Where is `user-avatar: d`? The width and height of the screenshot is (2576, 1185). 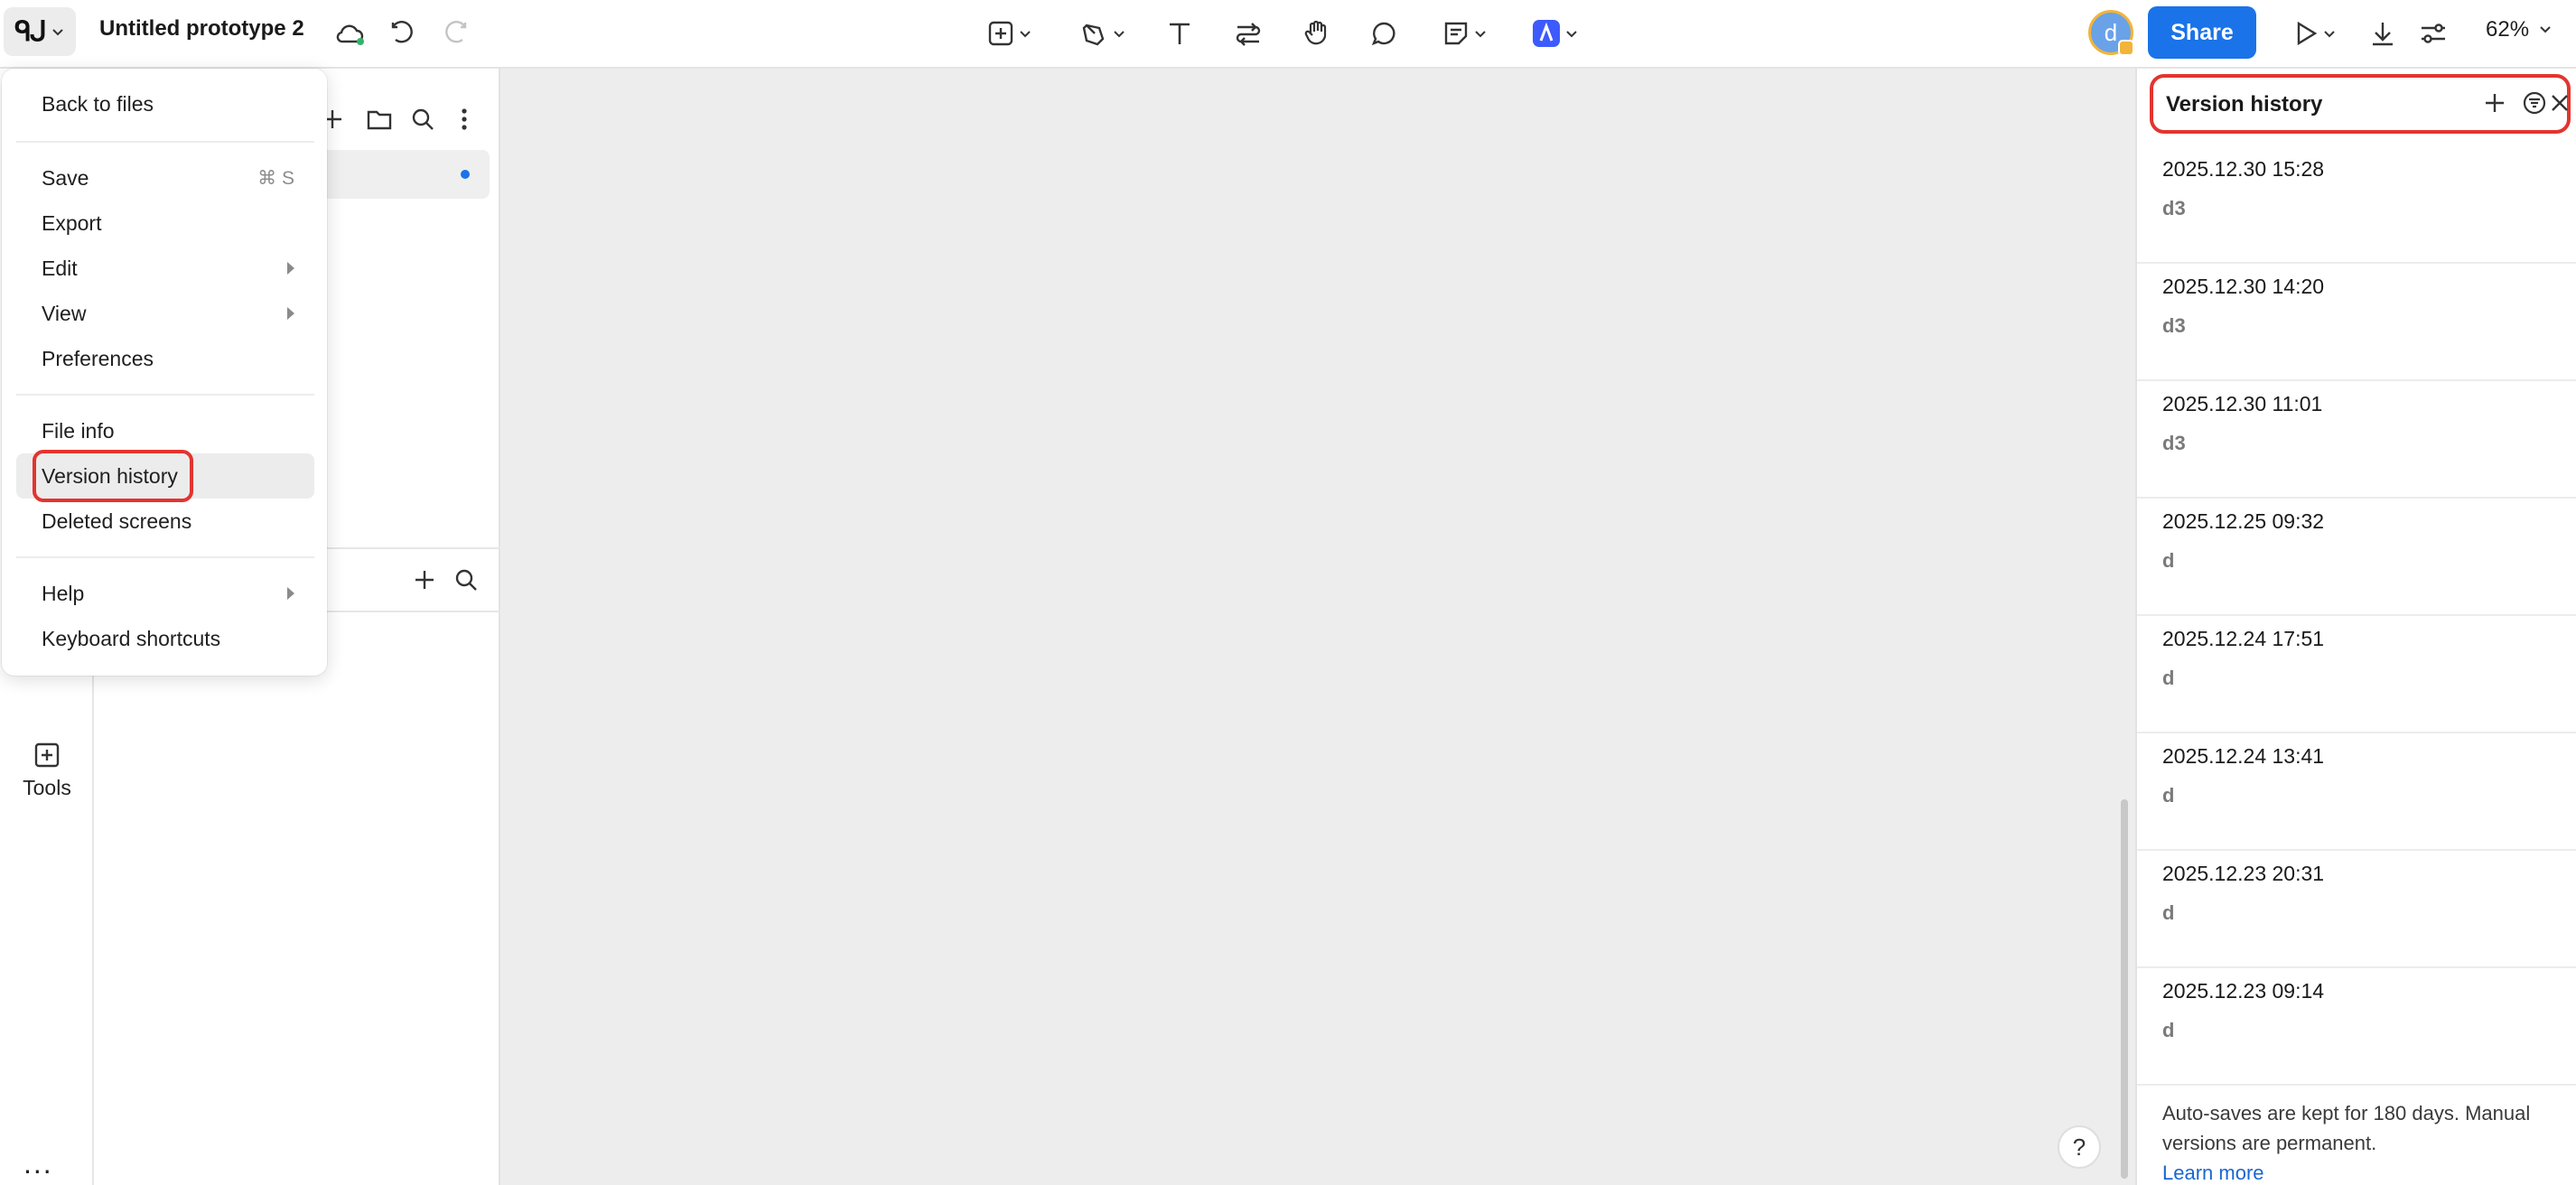 user-avatar: d is located at coordinates (2111, 33).